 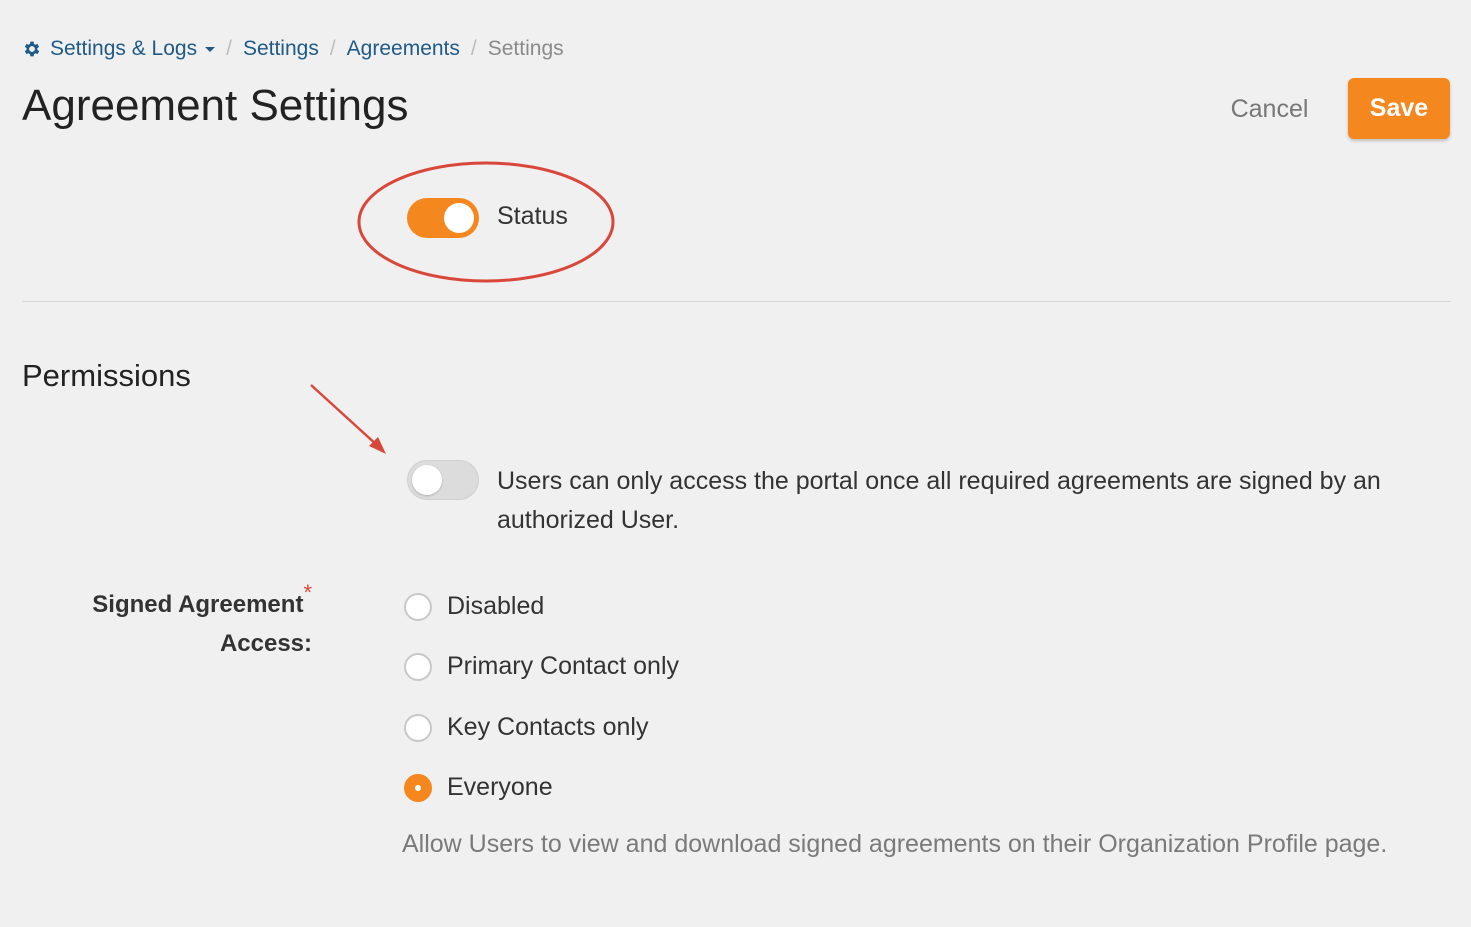 What do you see at coordinates (198, 604) in the screenshot?
I see `label-line-1: Signed Agreement` at bounding box center [198, 604].